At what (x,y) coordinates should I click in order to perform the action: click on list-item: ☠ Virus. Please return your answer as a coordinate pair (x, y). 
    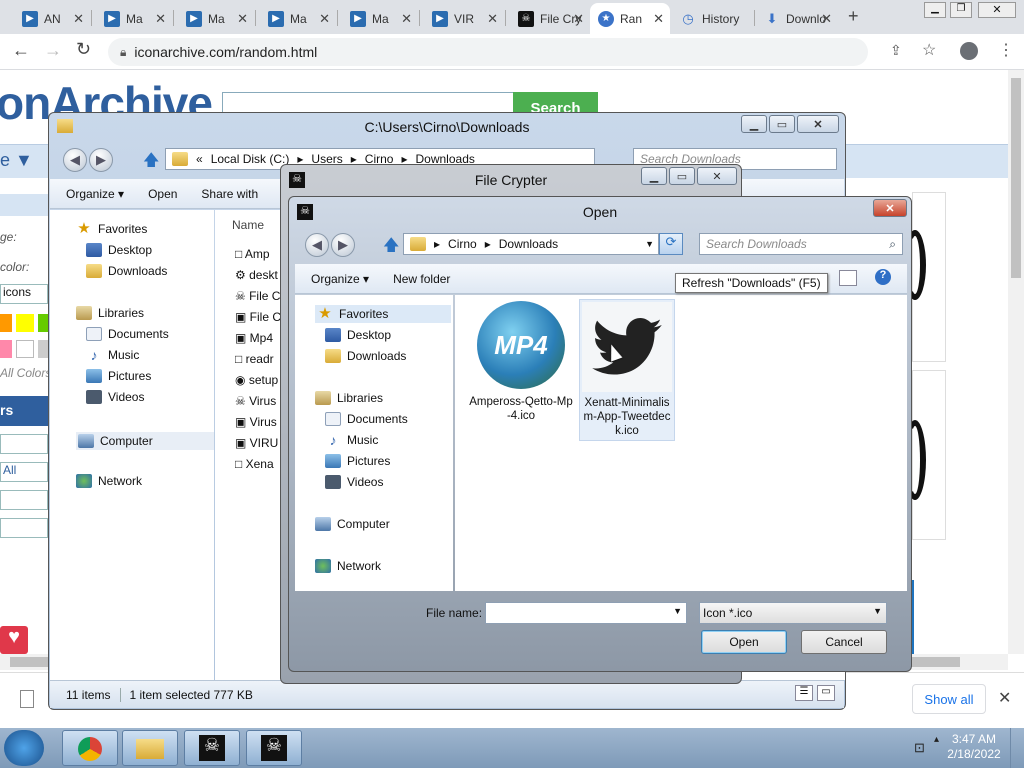
    Looking at the image, I should click on (258, 401).